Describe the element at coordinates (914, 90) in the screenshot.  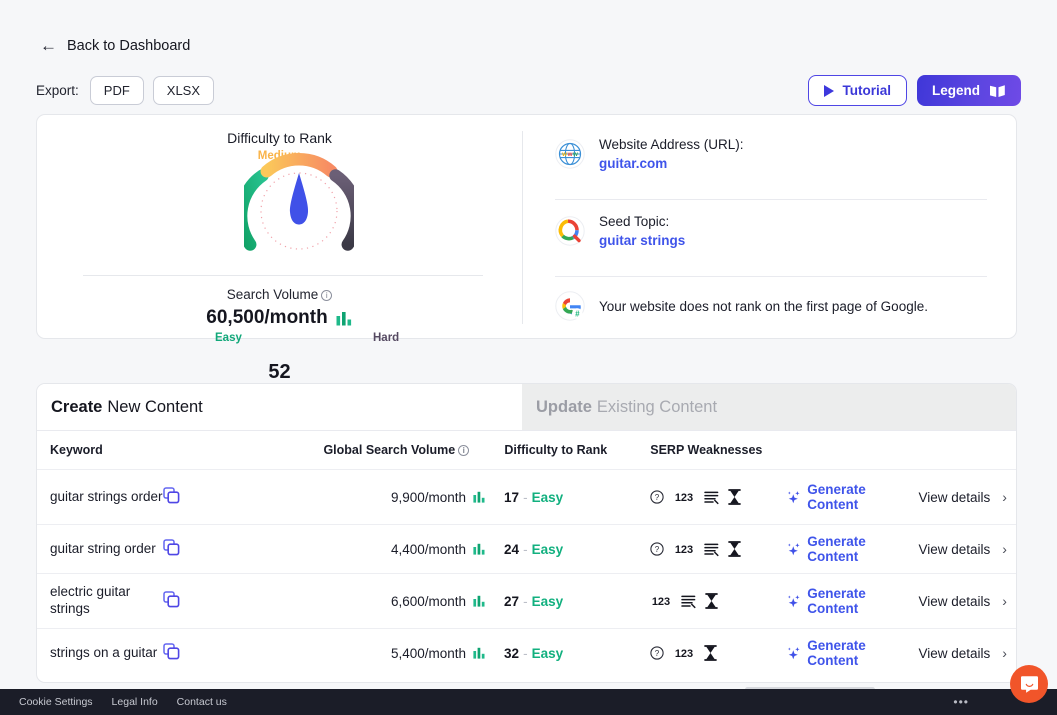
I see `top-action-buttons: Tutorial Legend` at that location.